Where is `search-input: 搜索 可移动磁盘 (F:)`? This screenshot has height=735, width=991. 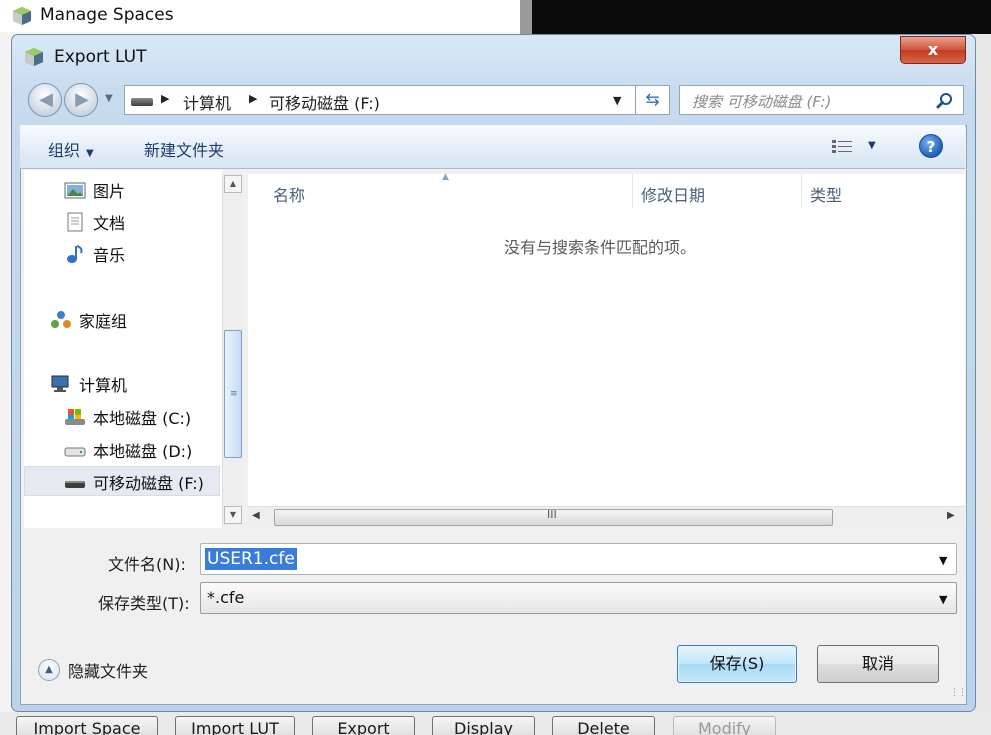
search-input: 搜索 可移动磁盘 (F:) is located at coordinates (821, 100).